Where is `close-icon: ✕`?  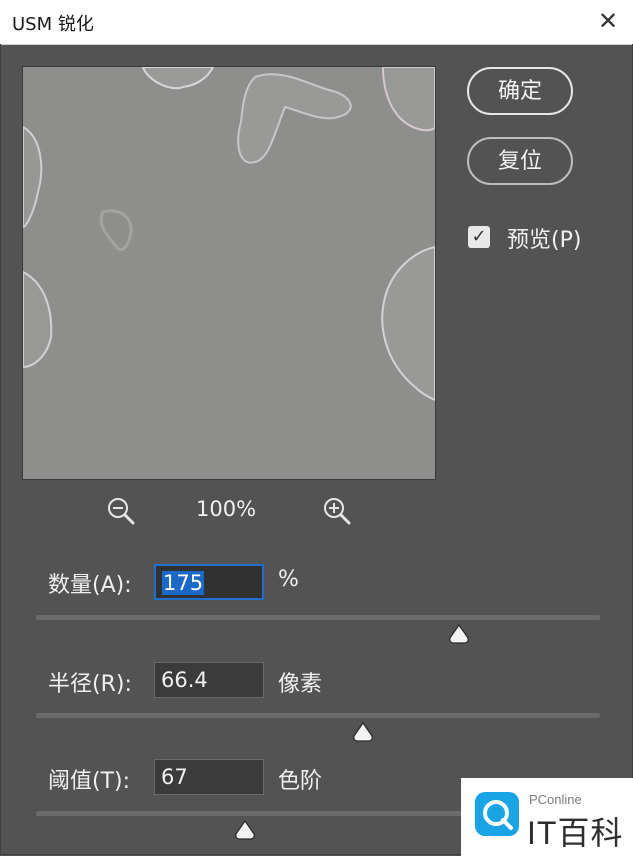
close-icon: ✕ is located at coordinates (608, 21).